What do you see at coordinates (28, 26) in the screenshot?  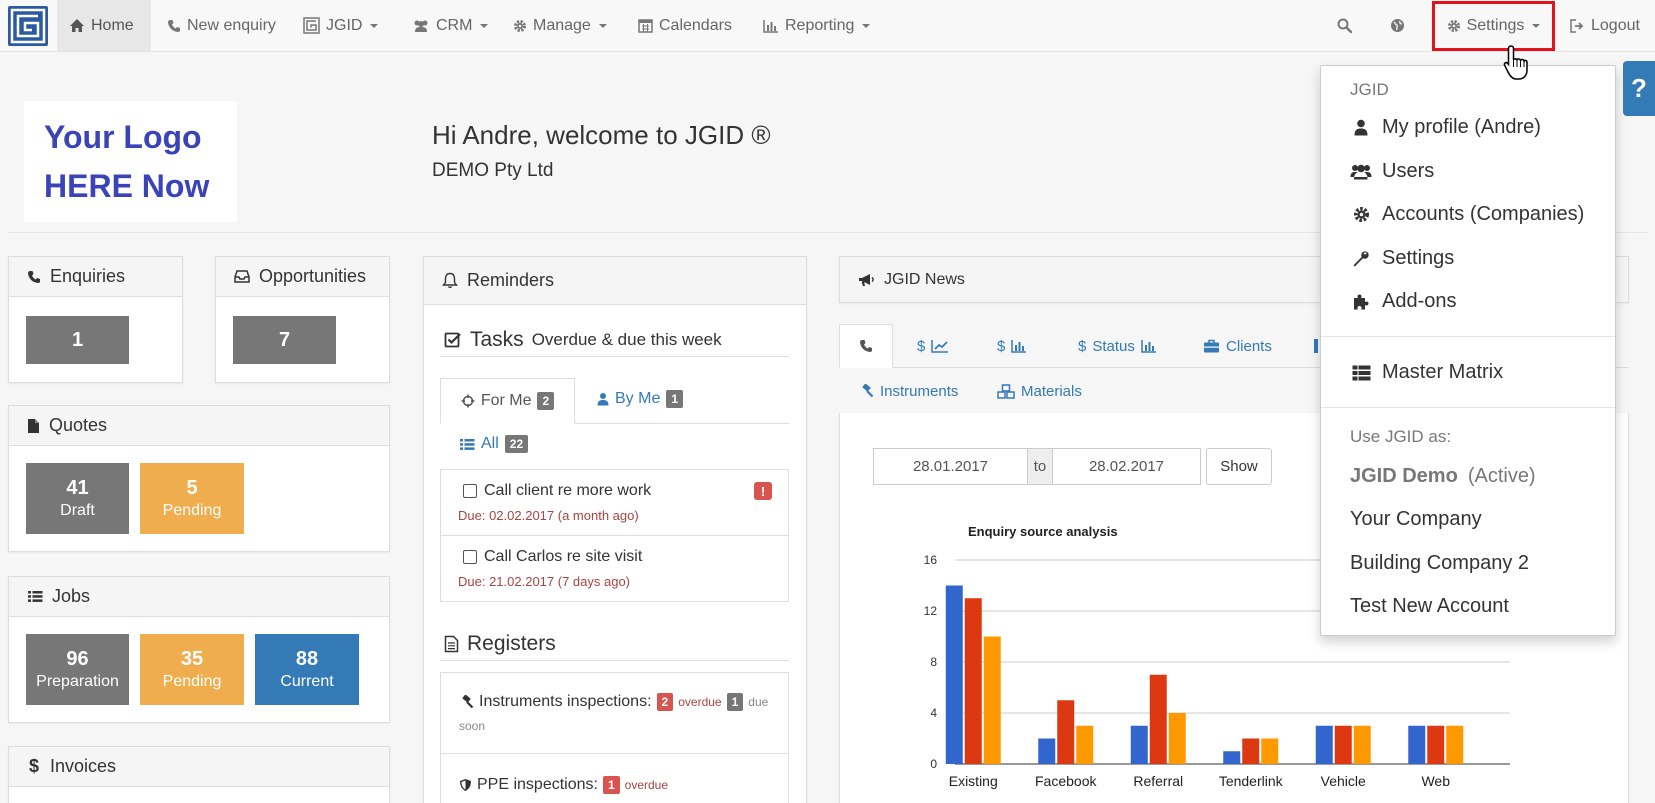 I see `brand-logo-icon` at bounding box center [28, 26].